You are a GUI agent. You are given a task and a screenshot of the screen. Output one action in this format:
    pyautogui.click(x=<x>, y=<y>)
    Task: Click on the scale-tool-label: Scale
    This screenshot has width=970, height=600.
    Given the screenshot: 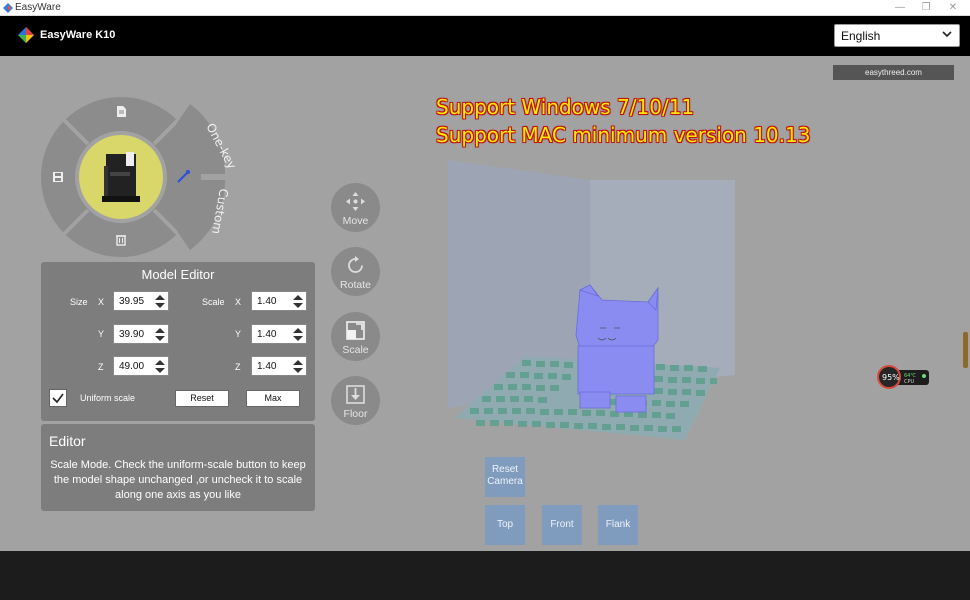 What is the action you would take?
    pyautogui.click(x=355, y=350)
    